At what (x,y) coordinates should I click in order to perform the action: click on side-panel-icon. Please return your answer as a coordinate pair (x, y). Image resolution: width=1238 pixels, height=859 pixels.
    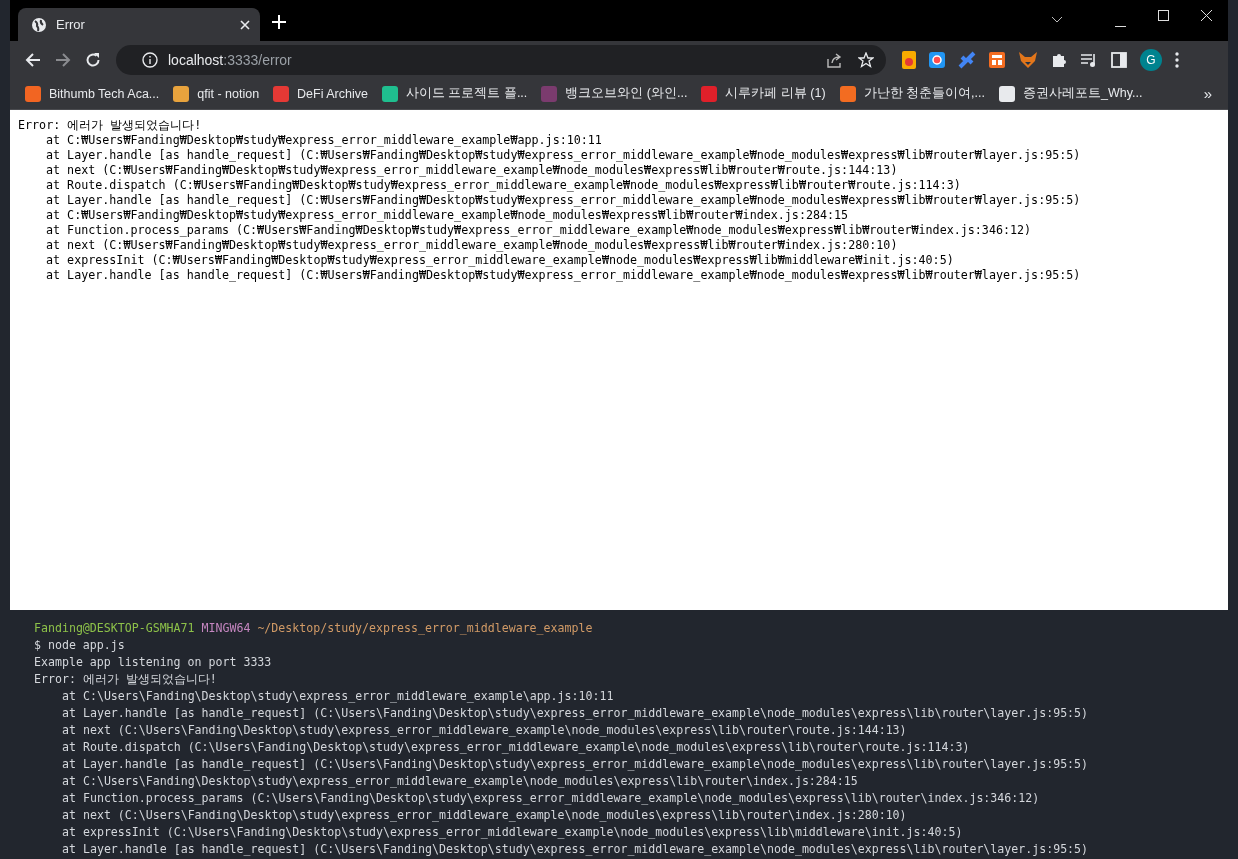
    Looking at the image, I should click on (1119, 59).